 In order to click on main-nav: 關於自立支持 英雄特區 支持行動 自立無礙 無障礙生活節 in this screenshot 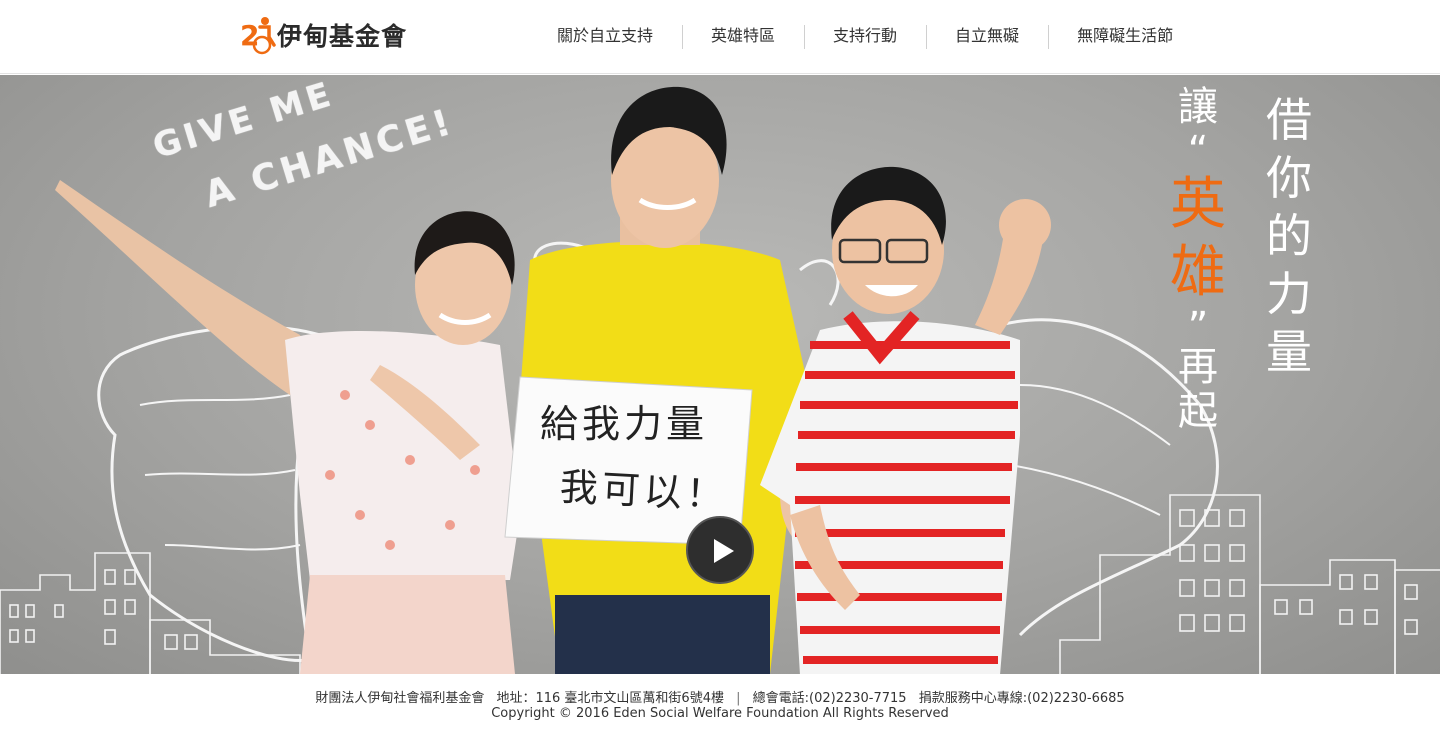, I will do `click(865, 36)`.